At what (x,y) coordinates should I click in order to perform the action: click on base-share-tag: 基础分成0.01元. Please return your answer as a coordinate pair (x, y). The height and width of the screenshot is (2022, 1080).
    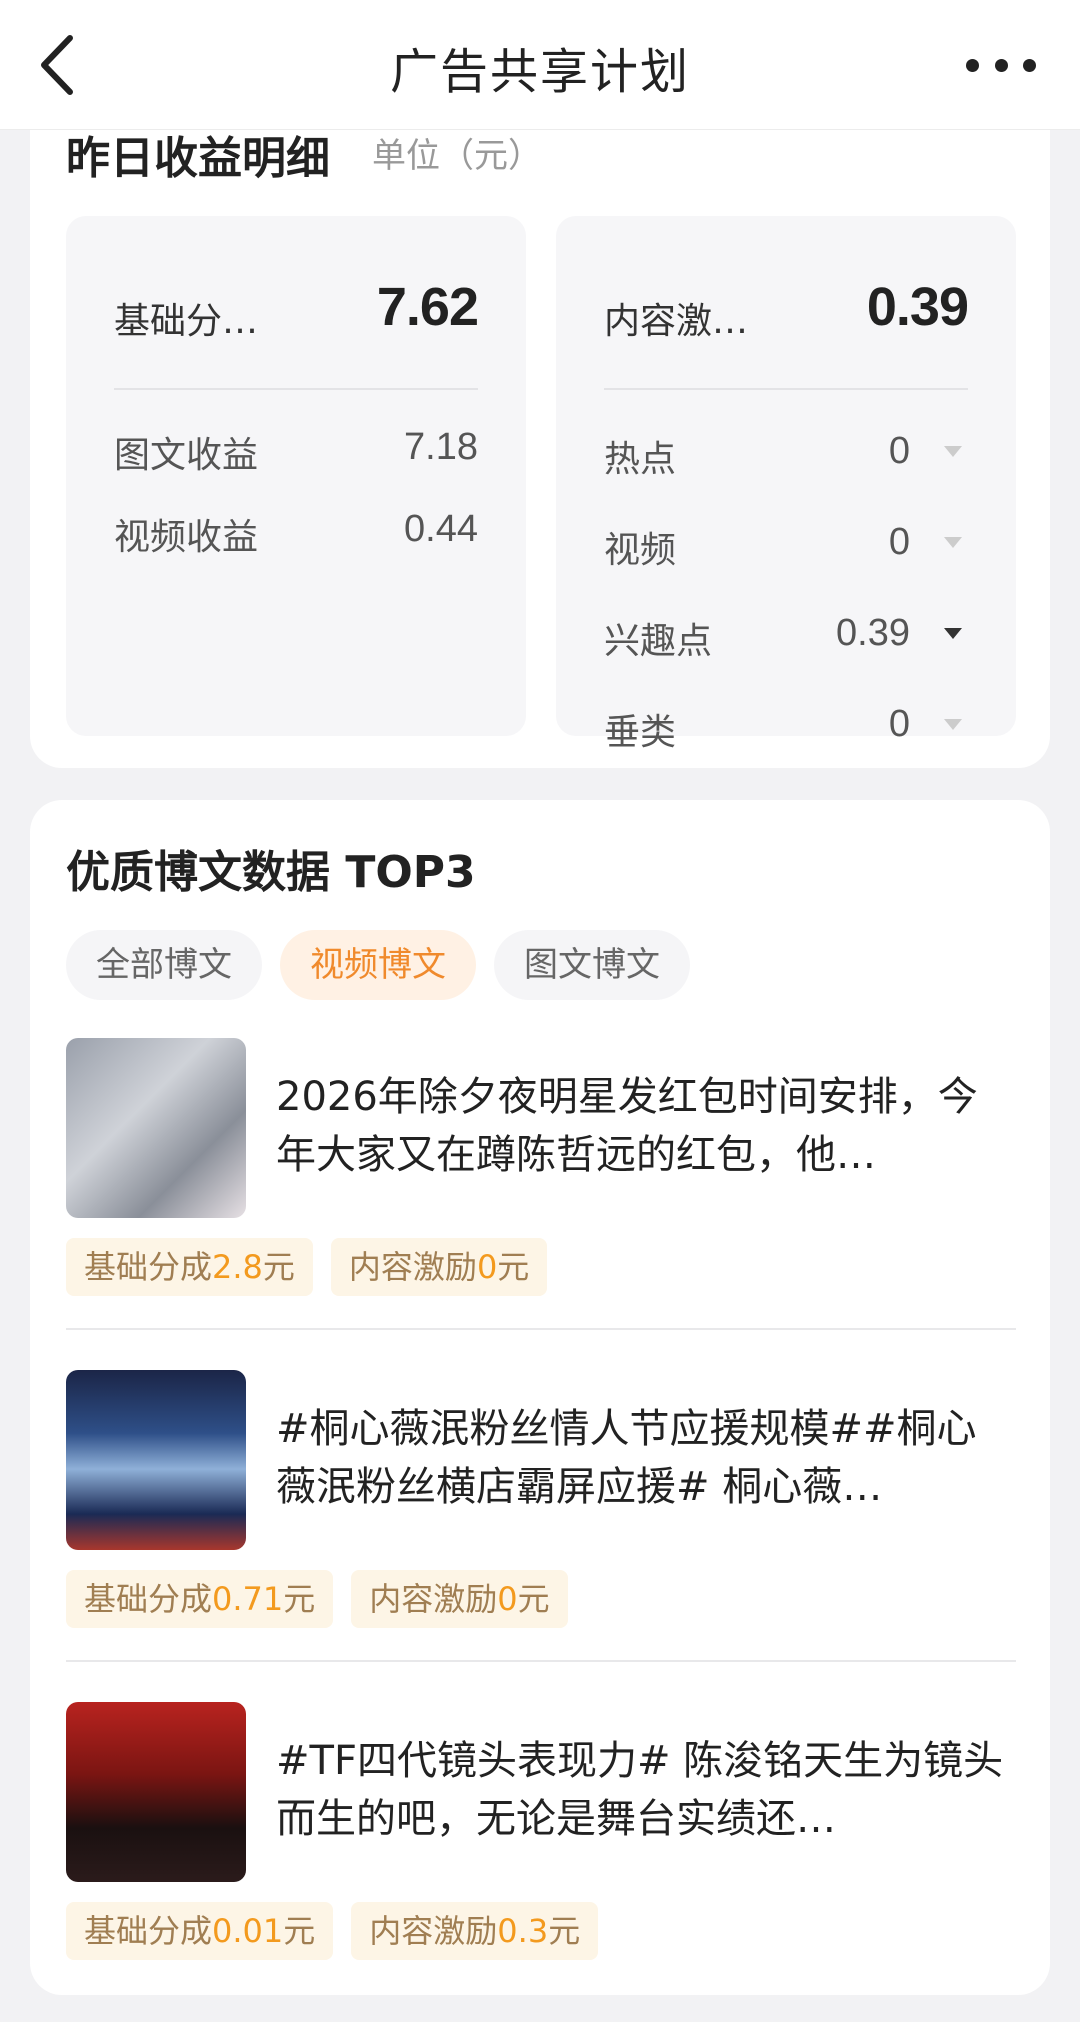
    Looking at the image, I should click on (200, 1931).